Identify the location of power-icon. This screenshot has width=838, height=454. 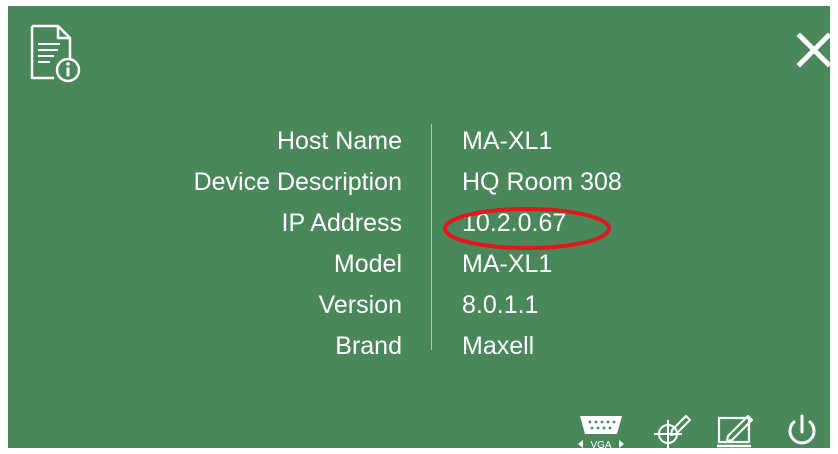
(802, 431).